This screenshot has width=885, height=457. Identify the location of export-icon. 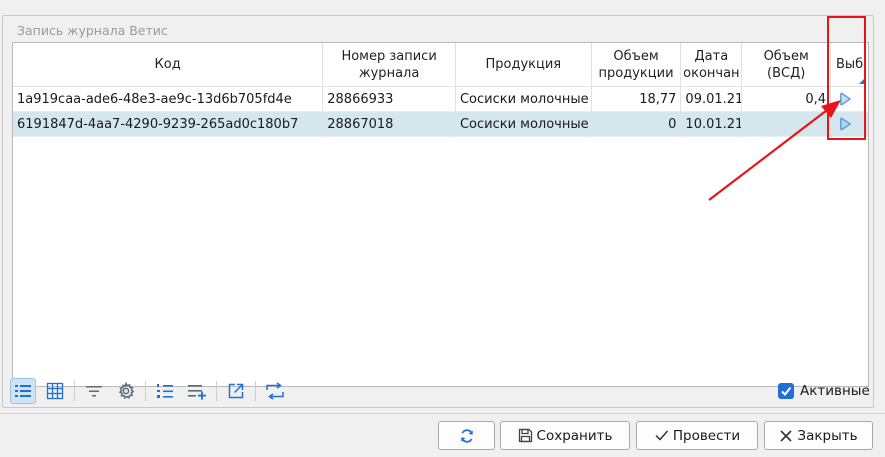
(236, 391).